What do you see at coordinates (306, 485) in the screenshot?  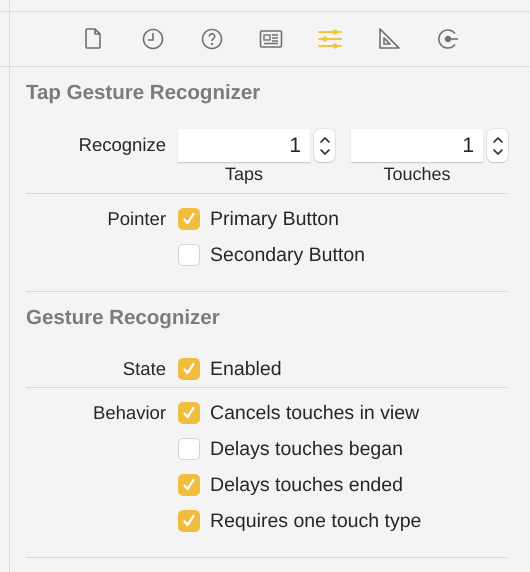 I see `checkbox-label: Delays touches ended` at bounding box center [306, 485].